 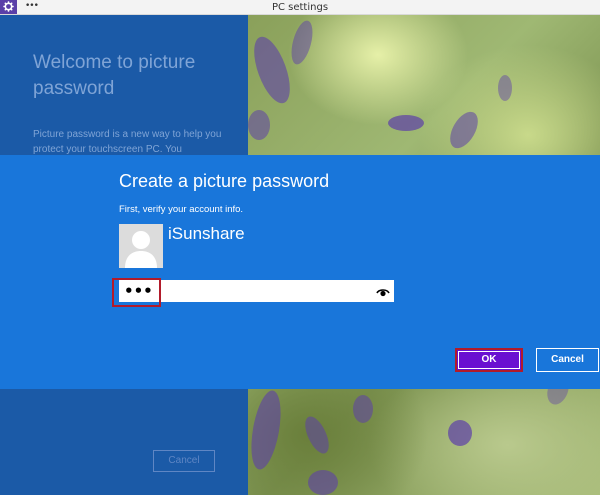 I want to click on ok-button: OK, so click(x=489, y=360).